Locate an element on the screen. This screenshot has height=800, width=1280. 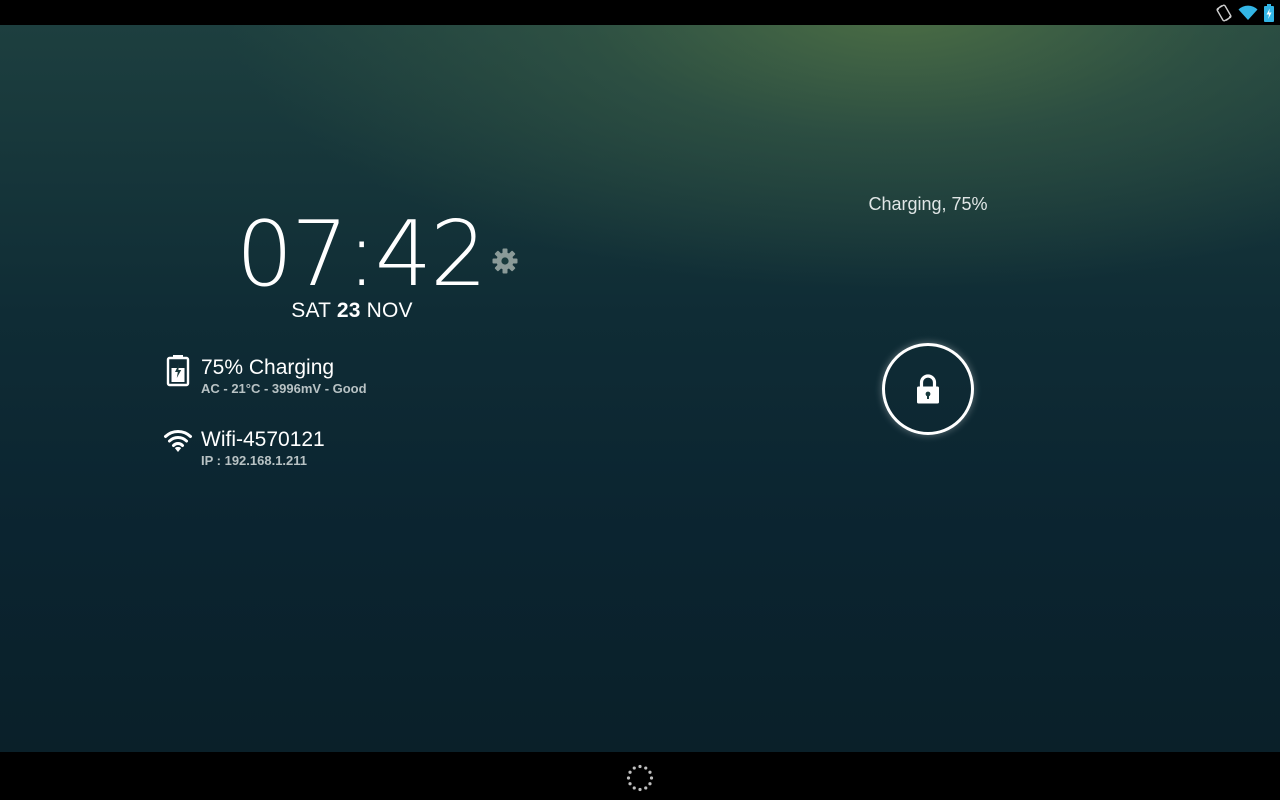
clock-hours: 07 is located at coordinates (292, 254).